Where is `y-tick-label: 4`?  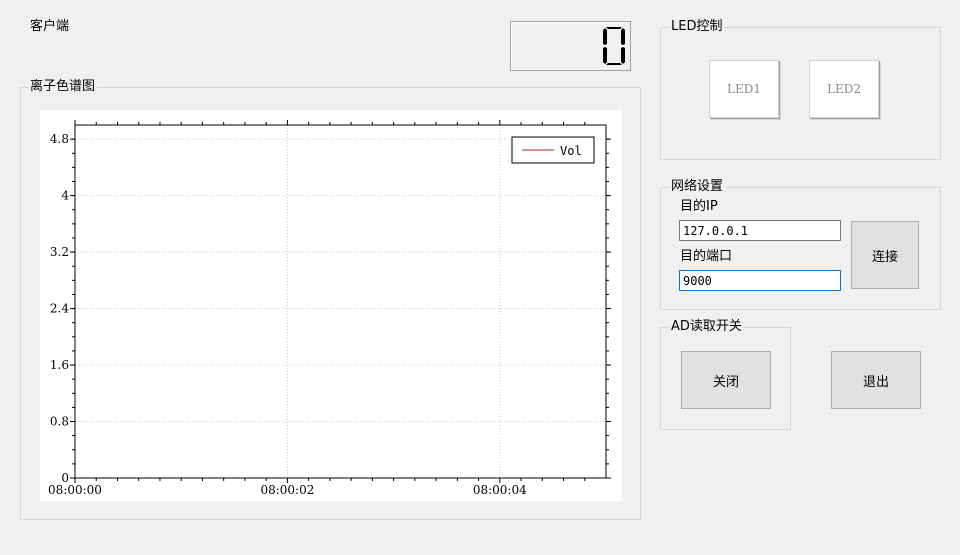 y-tick-label: 4 is located at coordinates (65, 196).